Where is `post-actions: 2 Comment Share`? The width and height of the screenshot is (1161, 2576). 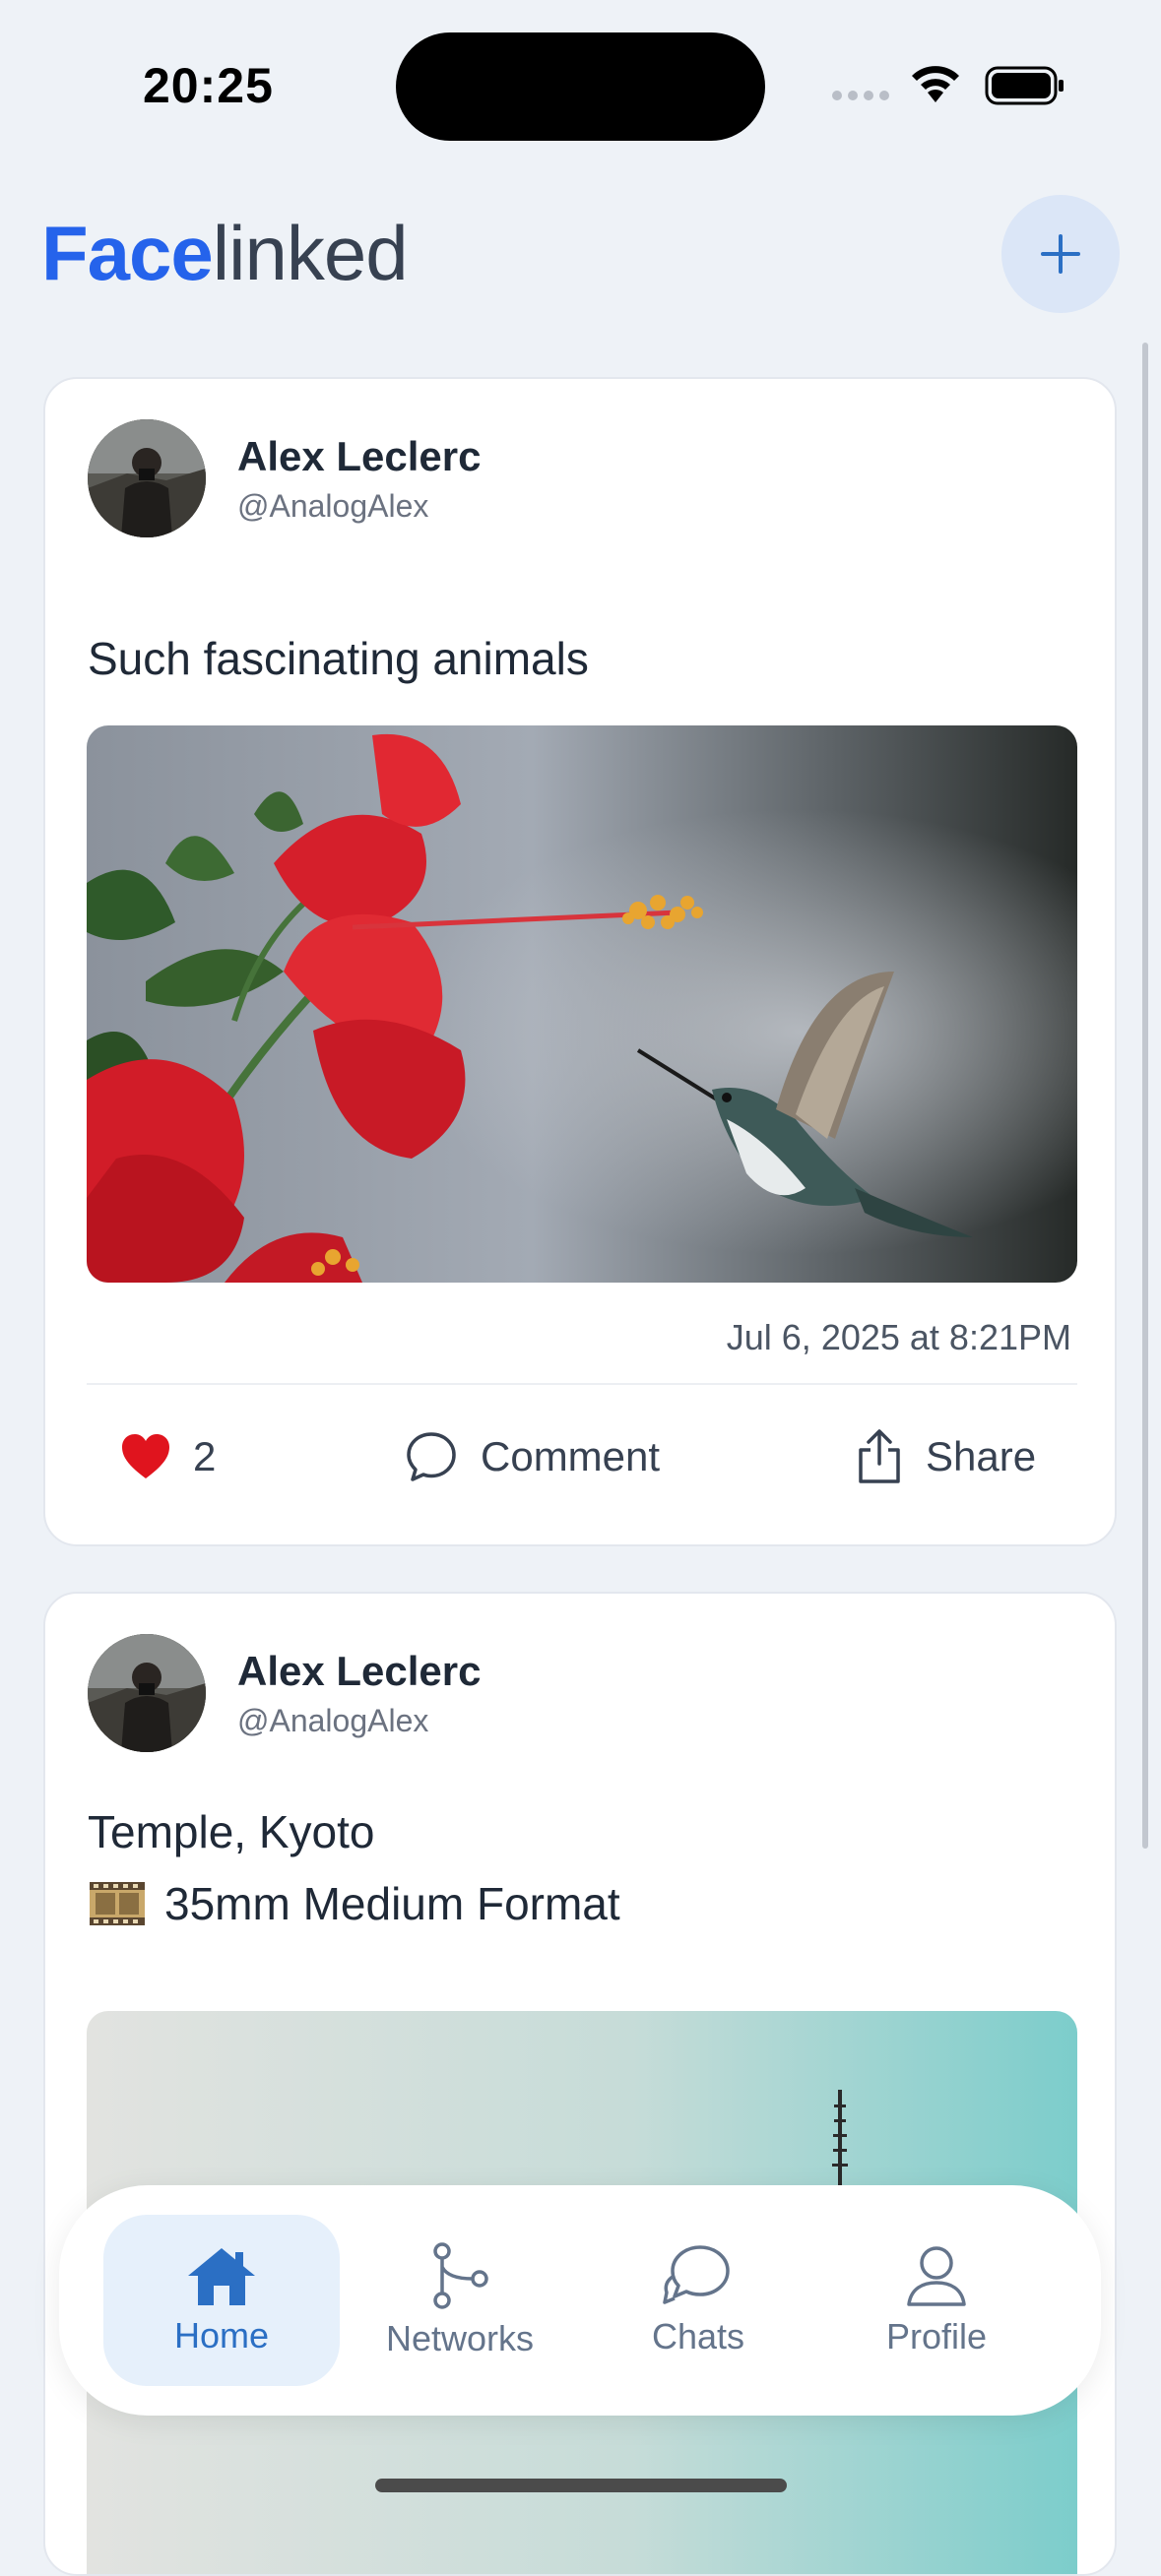
post-actions: 2 Comment Share is located at coordinates (580, 1457).